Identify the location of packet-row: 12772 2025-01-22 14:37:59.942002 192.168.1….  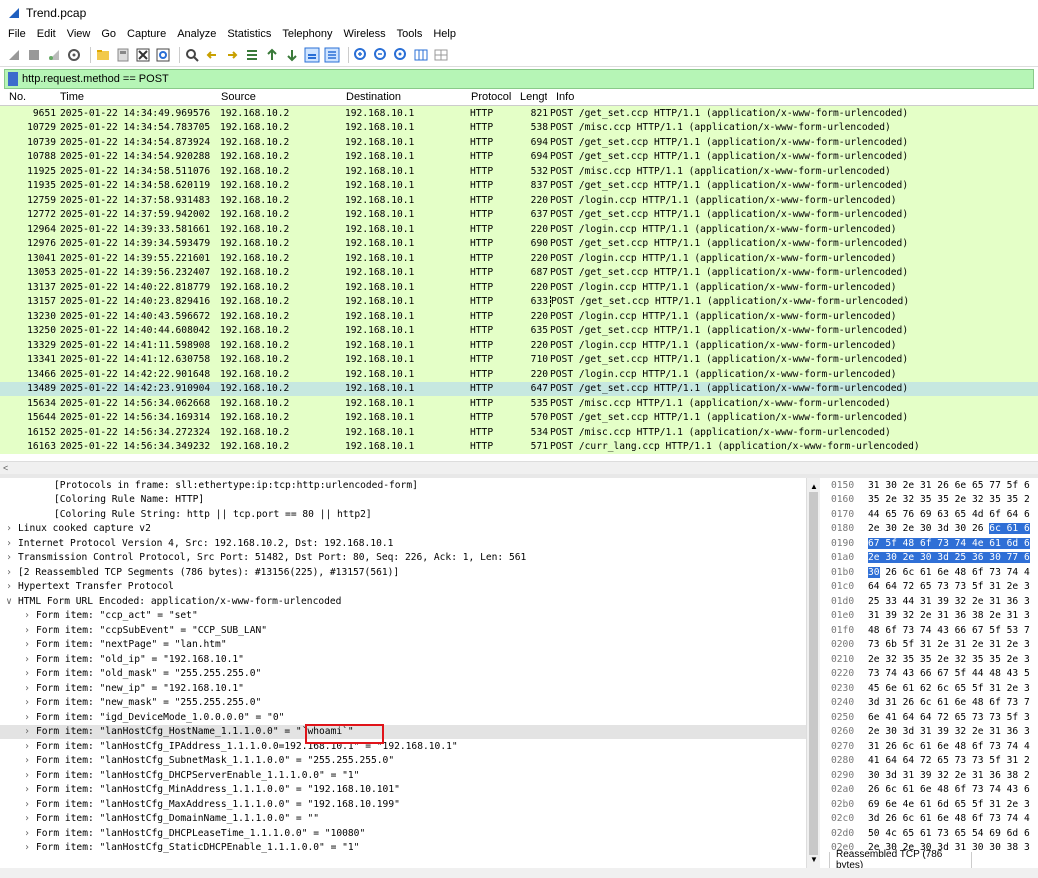
(519, 214).